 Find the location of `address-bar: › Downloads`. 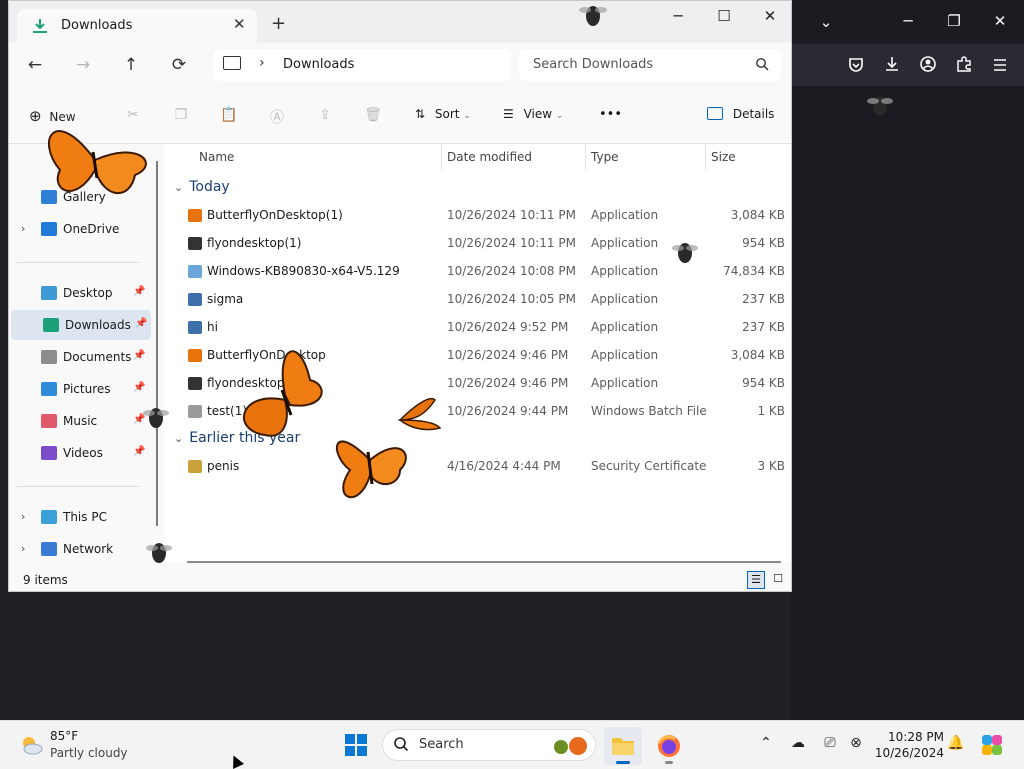

address-bar: › Downloads is located at coordinates (362, 65).